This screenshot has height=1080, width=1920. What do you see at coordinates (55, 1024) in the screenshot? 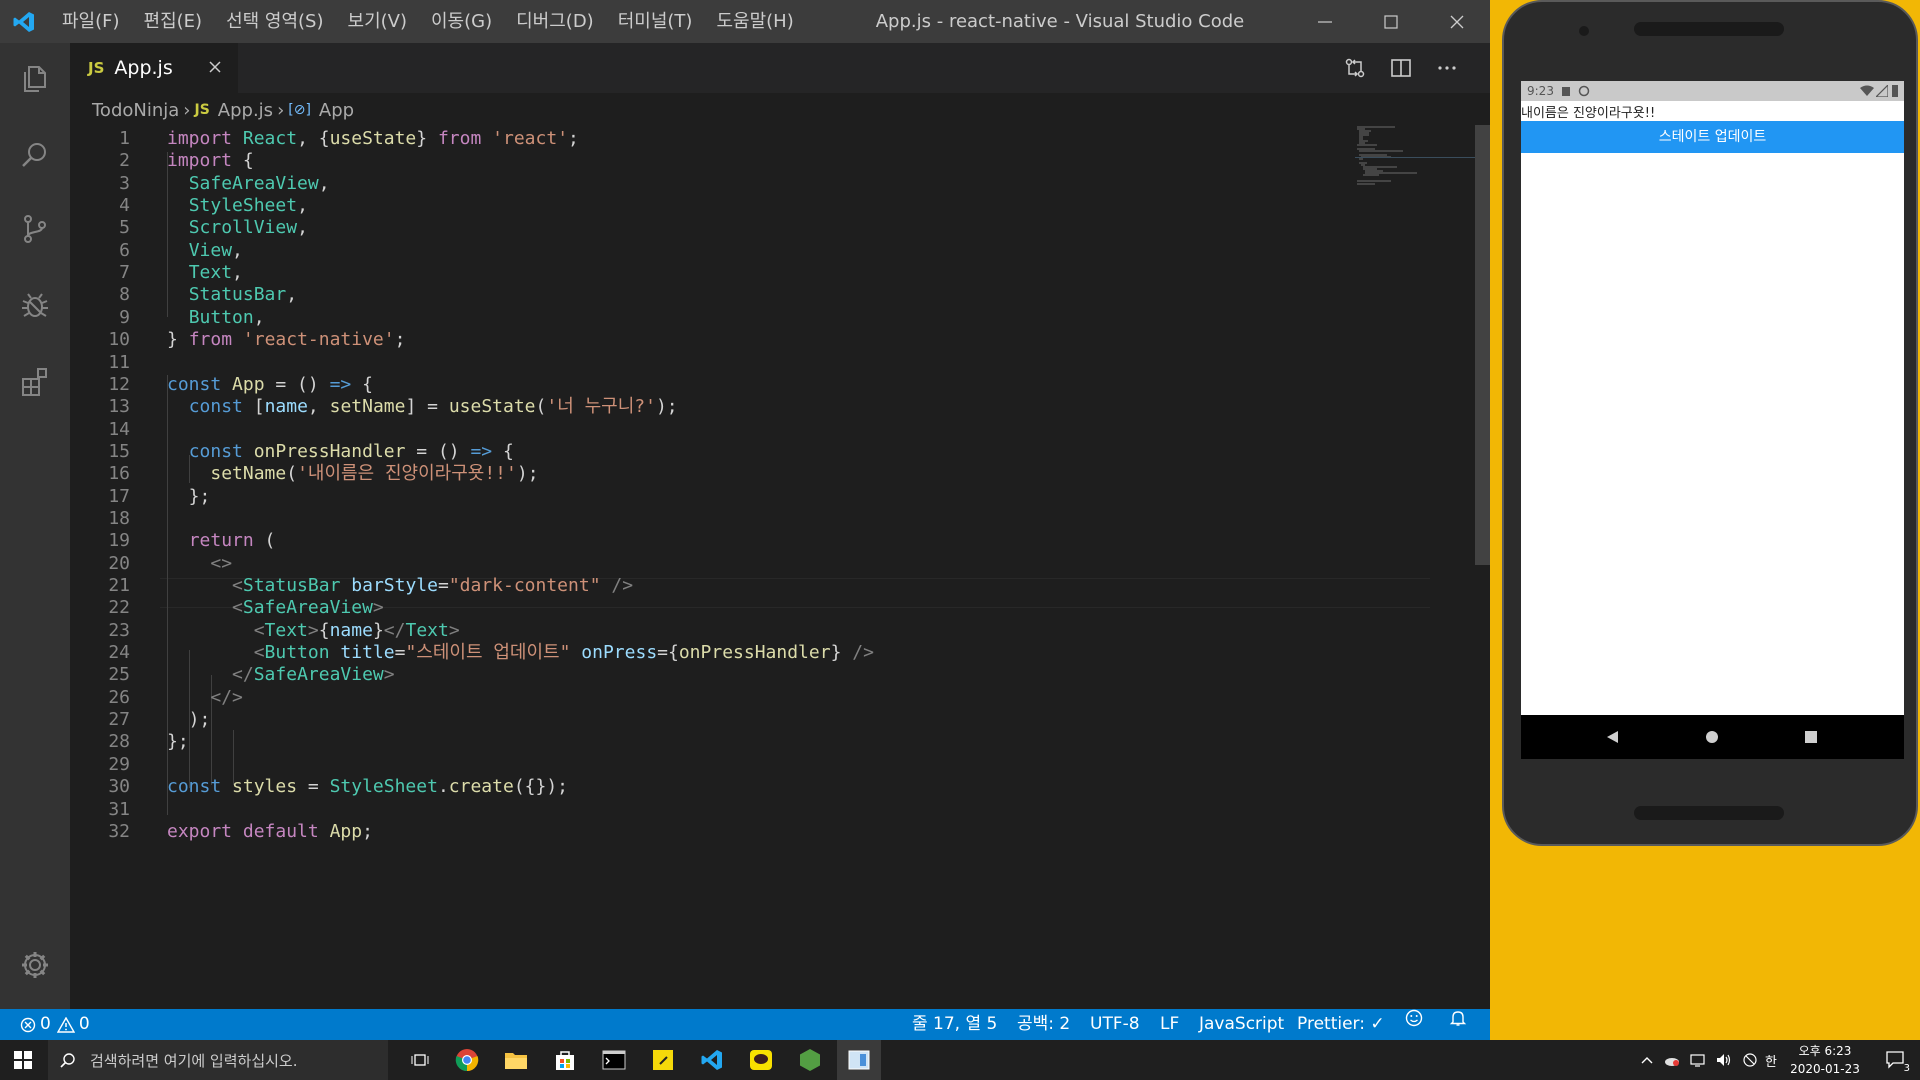
I see `problems-indicator: 0 0` at bounding box center [55, 1024].